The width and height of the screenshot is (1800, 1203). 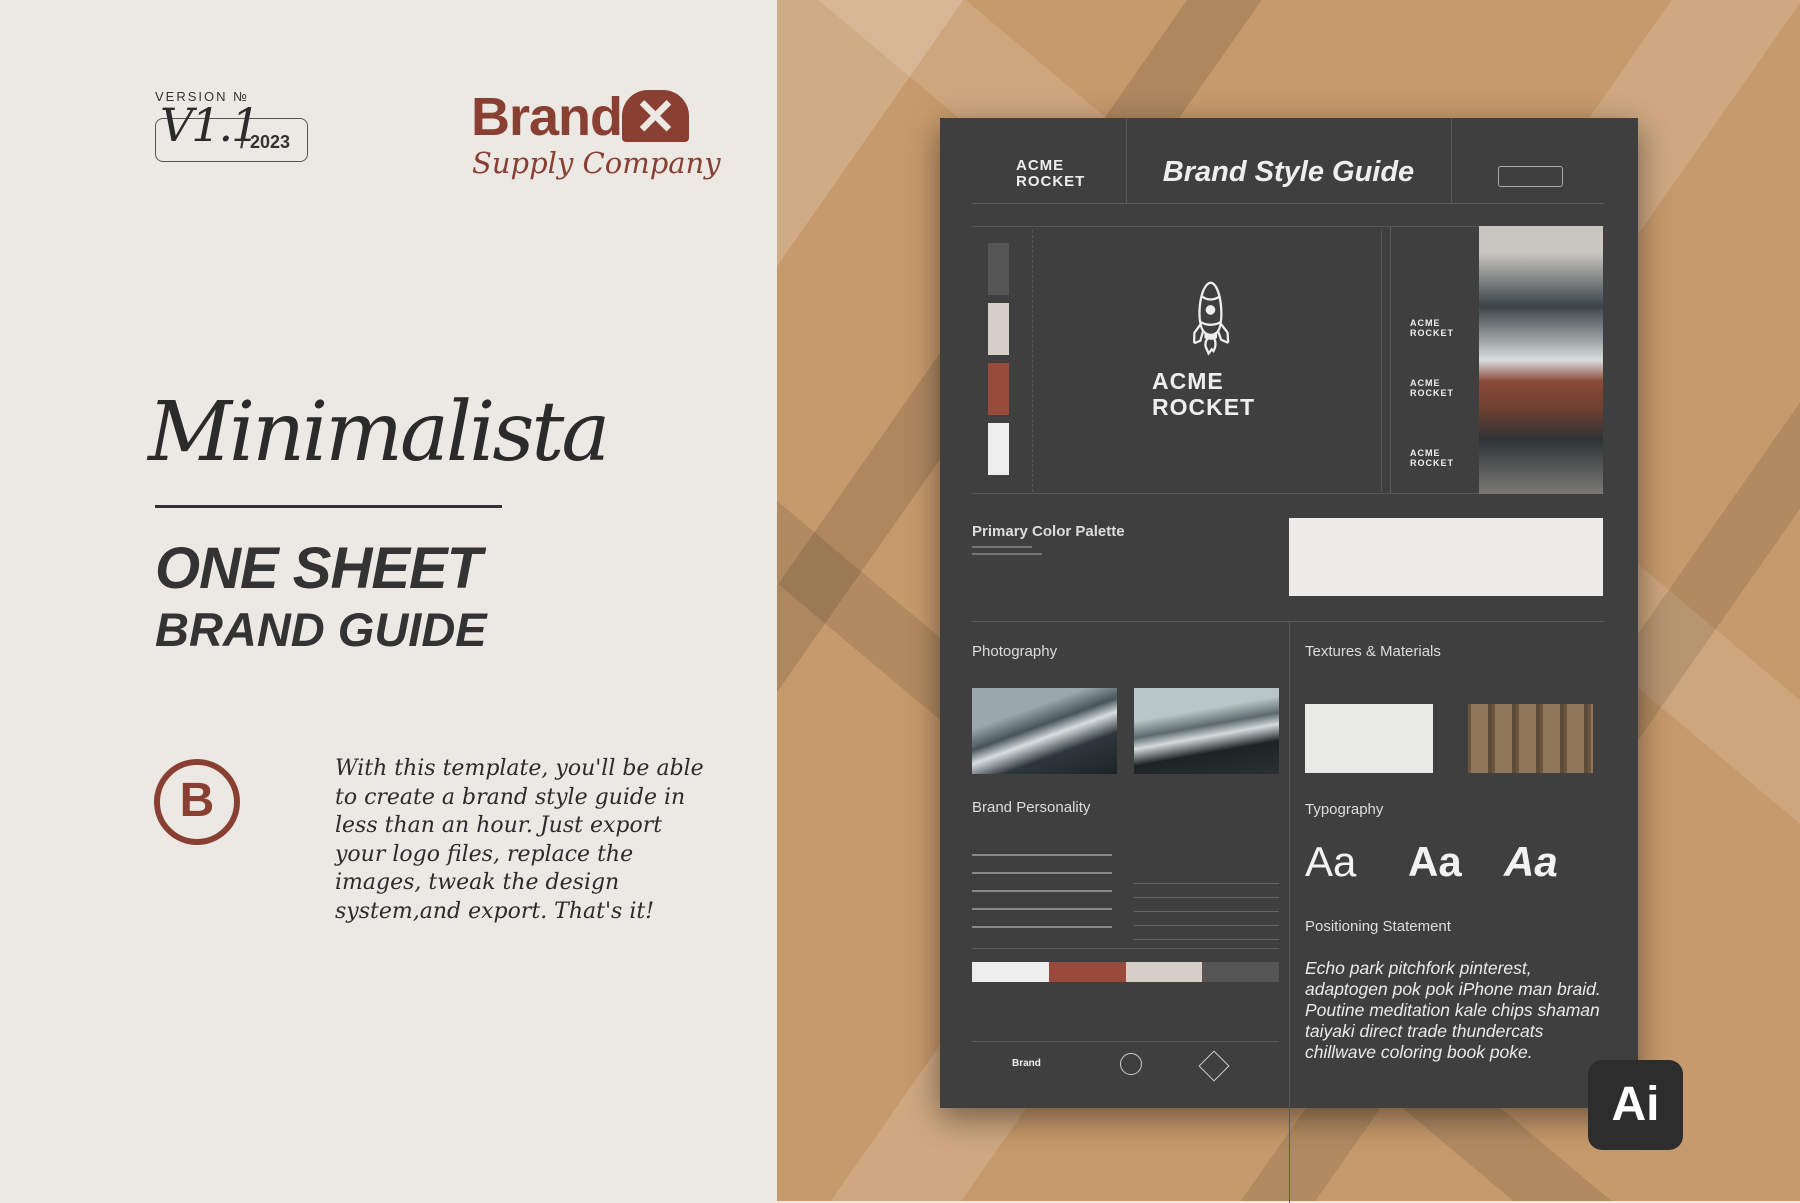 I want to click on logo-mark: Brand, so click(x=1026, y=1063).